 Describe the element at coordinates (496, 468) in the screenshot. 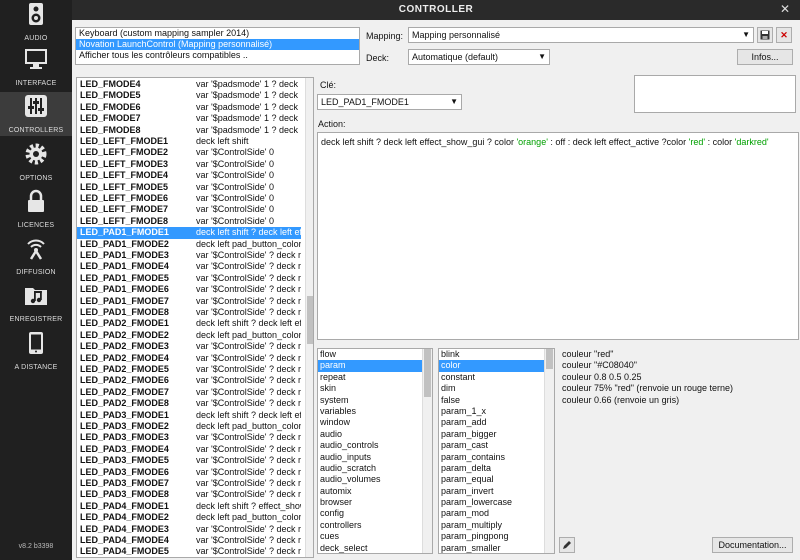

I see `verb-item: param_delta` at that location.